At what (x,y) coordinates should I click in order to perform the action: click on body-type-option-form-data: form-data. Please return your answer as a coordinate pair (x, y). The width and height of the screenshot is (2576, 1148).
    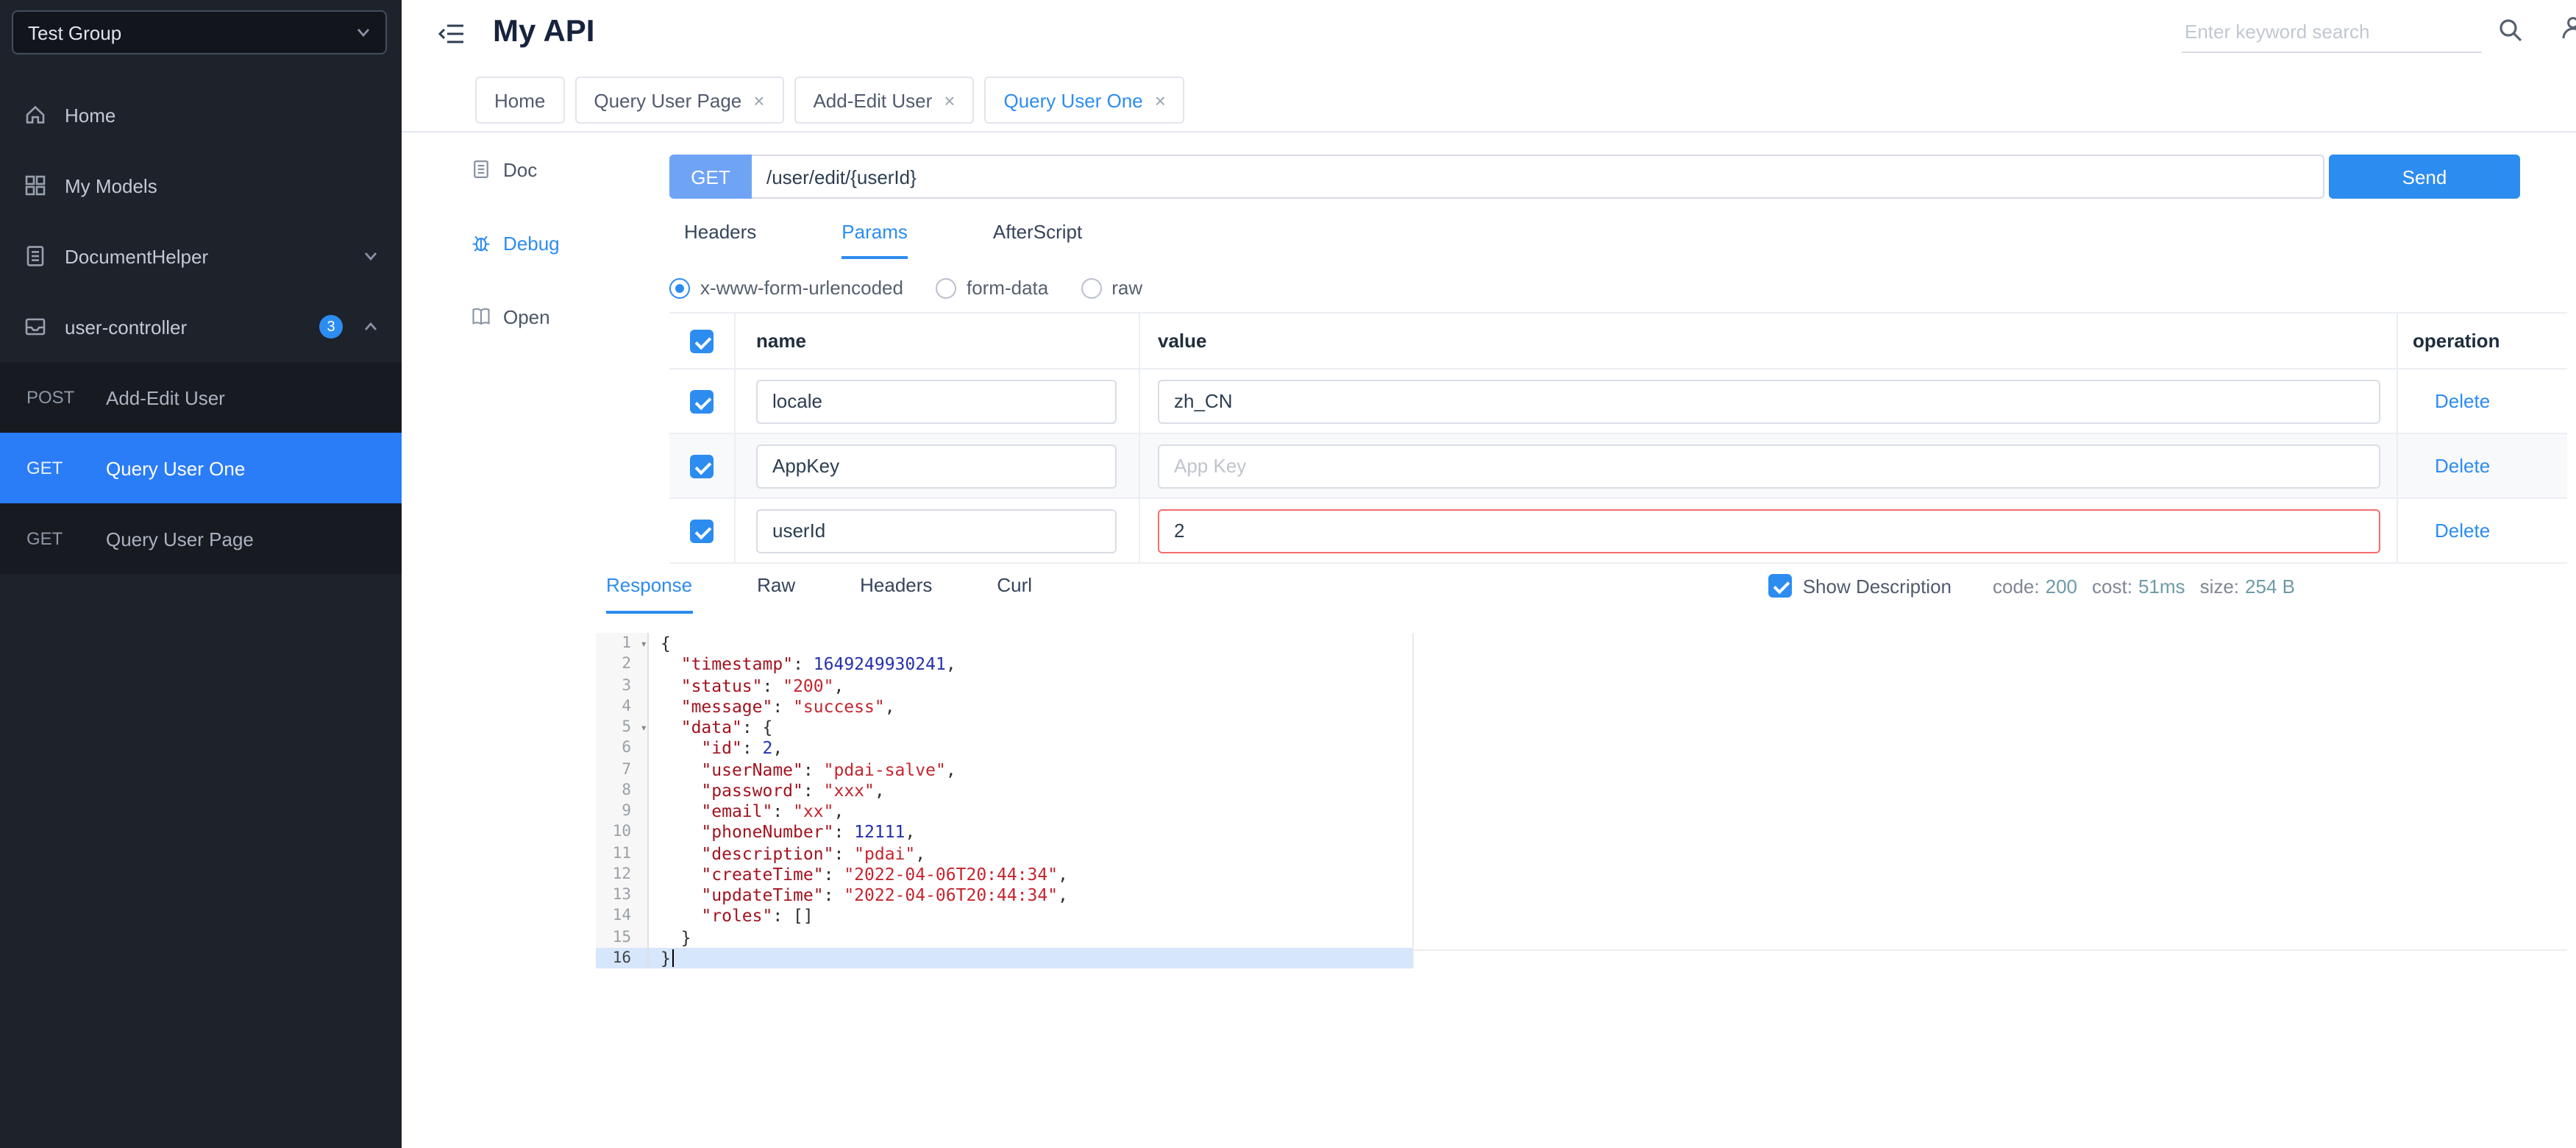
    Looking at the image, I should click on (991, 288).